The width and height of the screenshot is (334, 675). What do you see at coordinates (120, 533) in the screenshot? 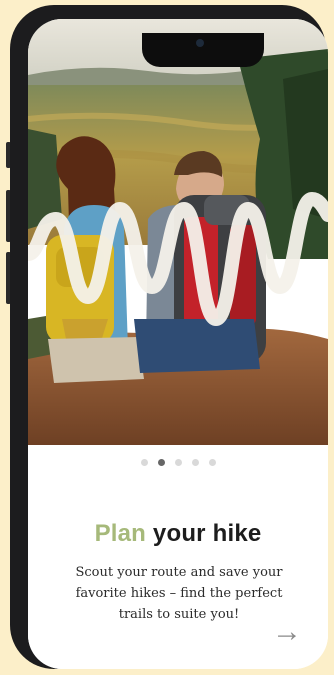
I see `title-accent: Plan` at bounding box center [120, 533].